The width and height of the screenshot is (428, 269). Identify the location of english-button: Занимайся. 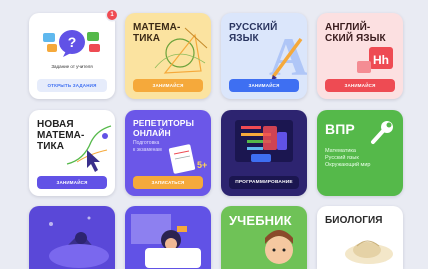
(360, 85).